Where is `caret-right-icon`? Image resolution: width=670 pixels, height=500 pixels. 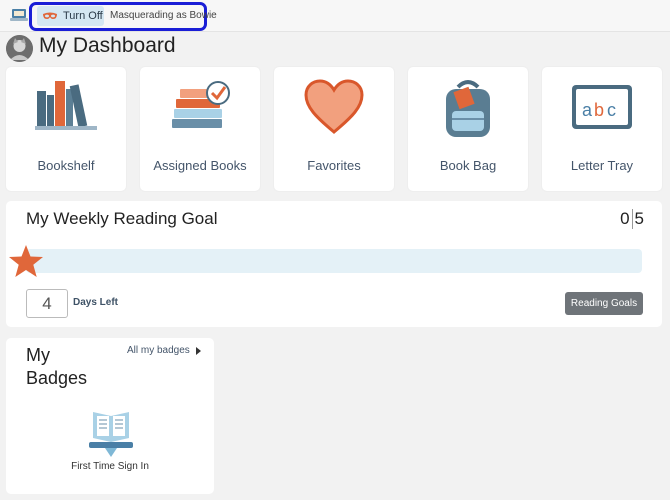 caret-right-icon is located at coordinates (198, 350).